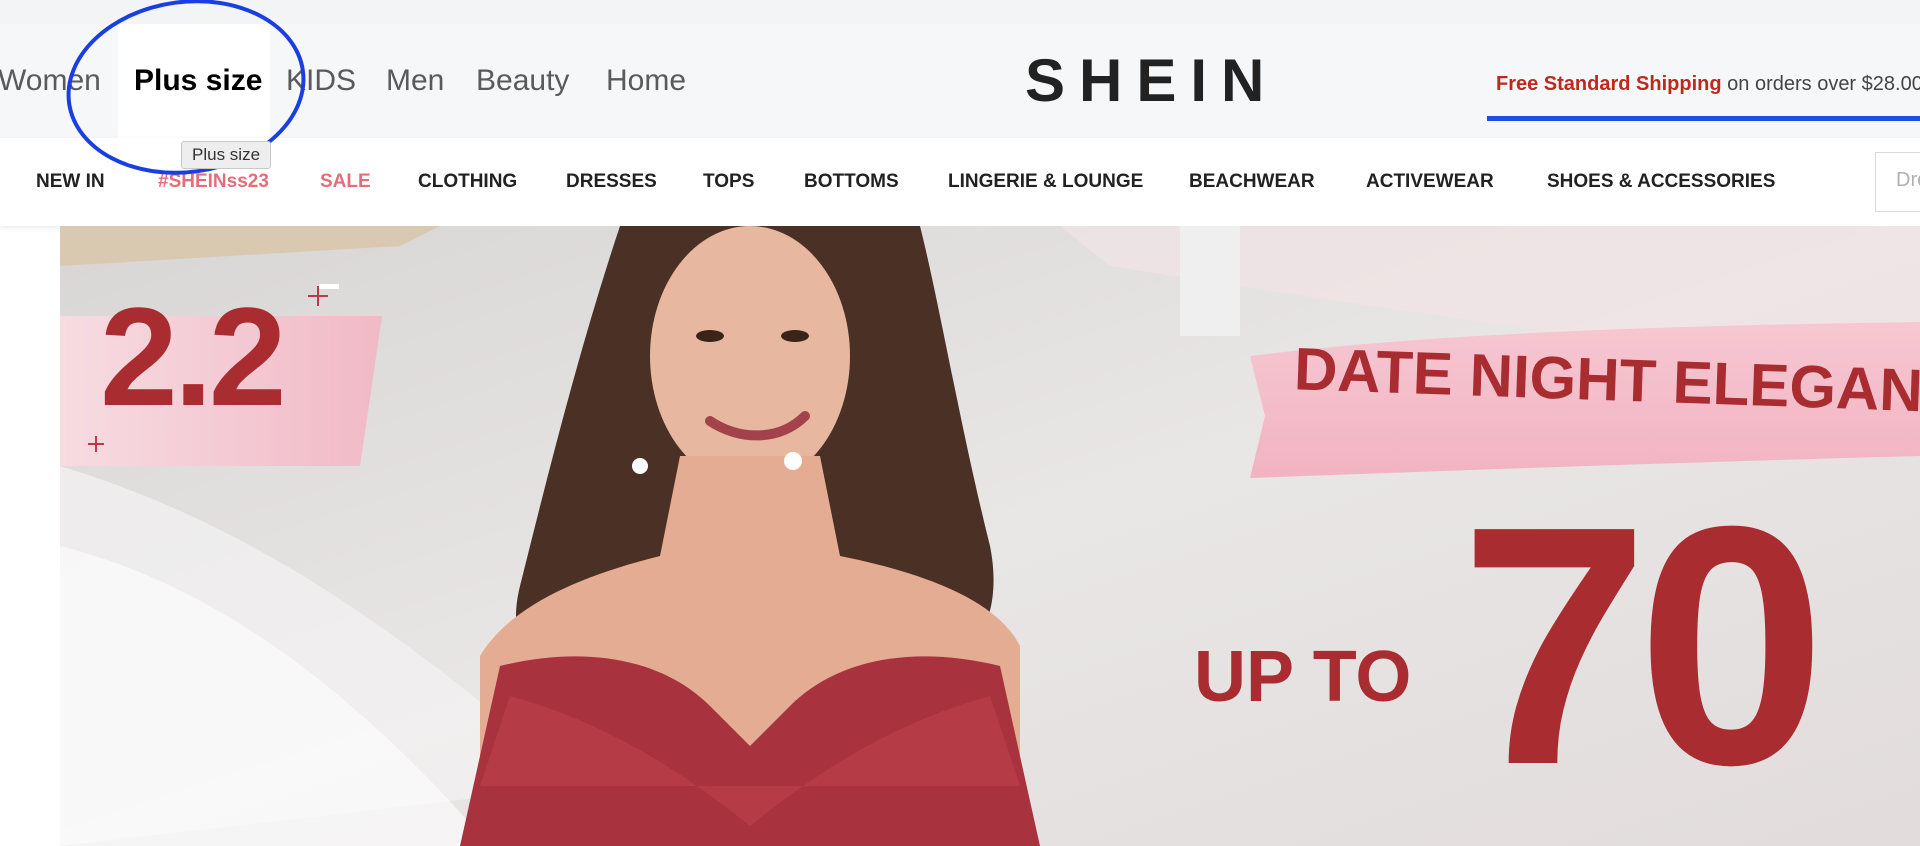 The height and width of the screenshot is (846, 1920). I want to click on nav-bottoms: BOTTOMS, so click(851, 182).